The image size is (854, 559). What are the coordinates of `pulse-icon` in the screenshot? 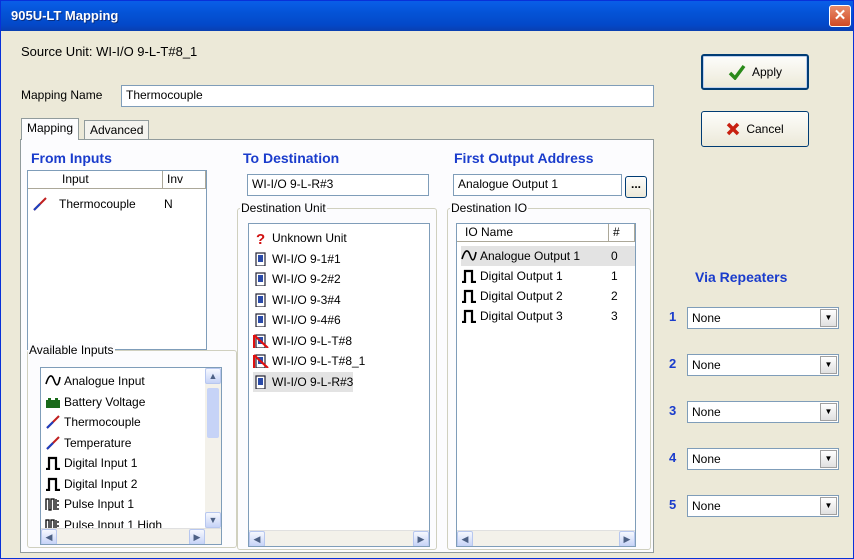 It's located at (52, 504).